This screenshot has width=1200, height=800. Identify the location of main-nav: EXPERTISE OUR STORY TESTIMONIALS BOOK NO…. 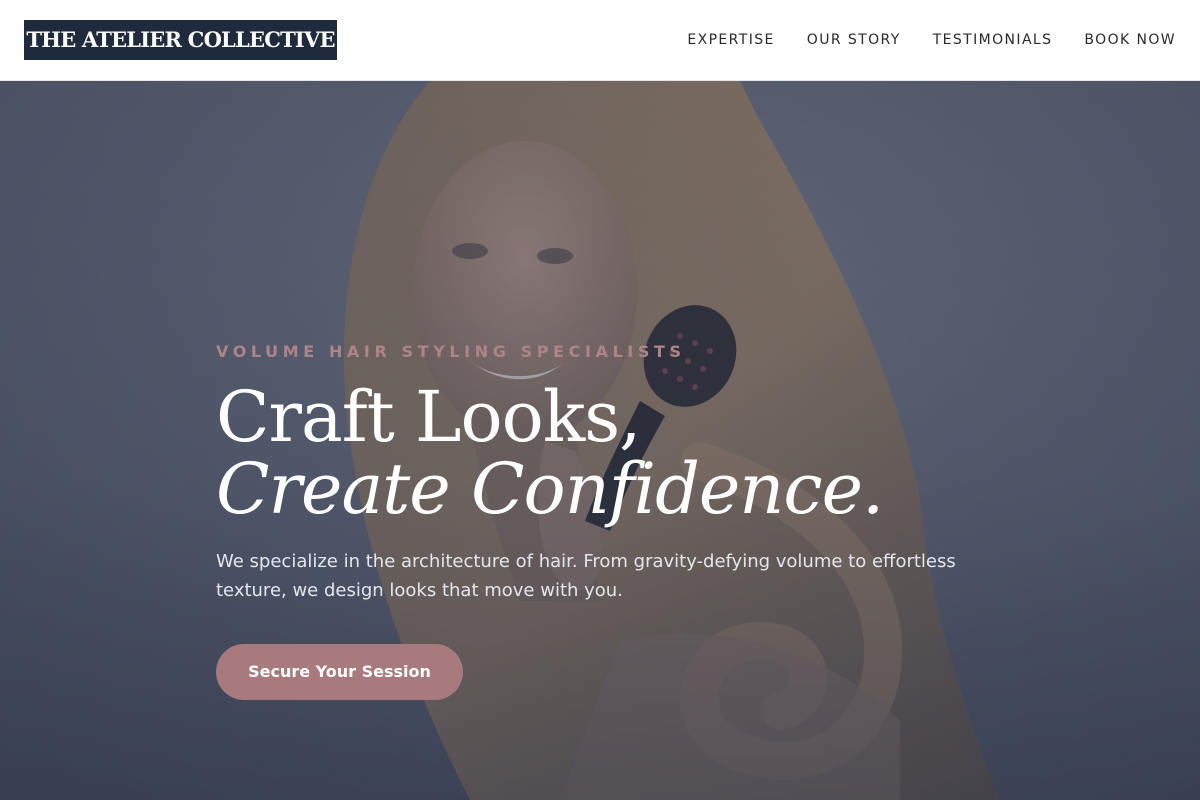
(931, 40).